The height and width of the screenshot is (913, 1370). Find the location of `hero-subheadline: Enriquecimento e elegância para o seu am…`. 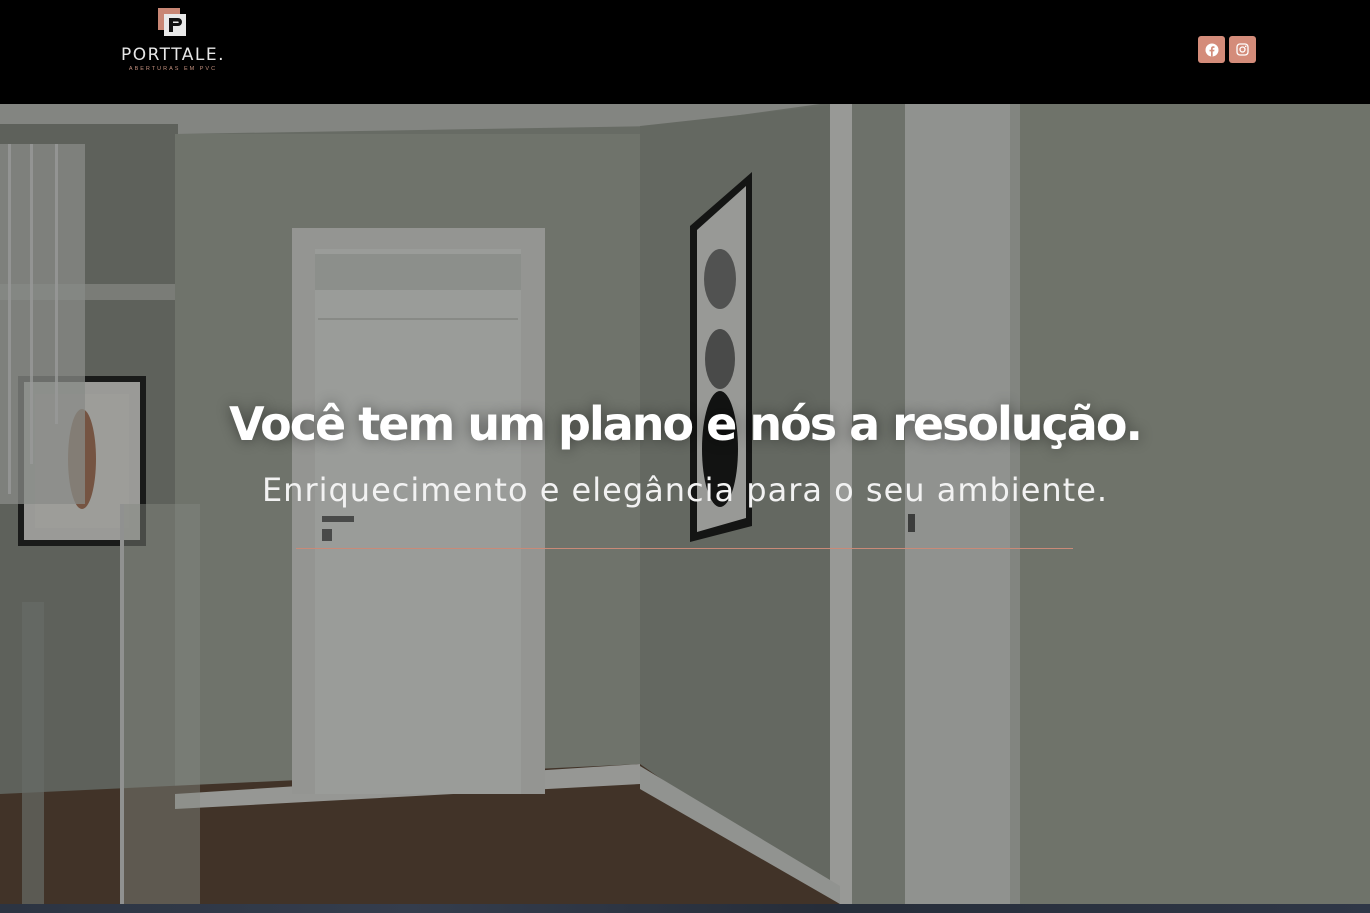

hero-subheadline: Enriquecimento e elegância para o seu am… is located at coordinates (685, 490).